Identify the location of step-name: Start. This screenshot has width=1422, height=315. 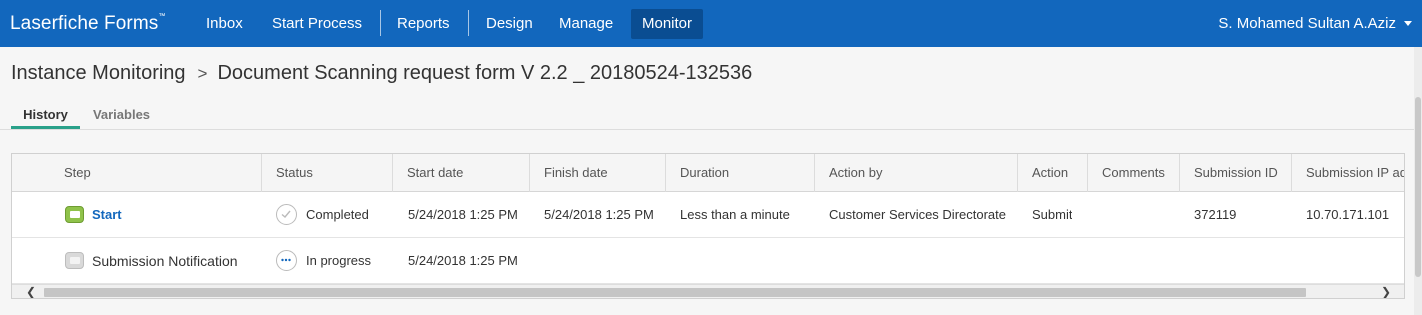
(100, 215).